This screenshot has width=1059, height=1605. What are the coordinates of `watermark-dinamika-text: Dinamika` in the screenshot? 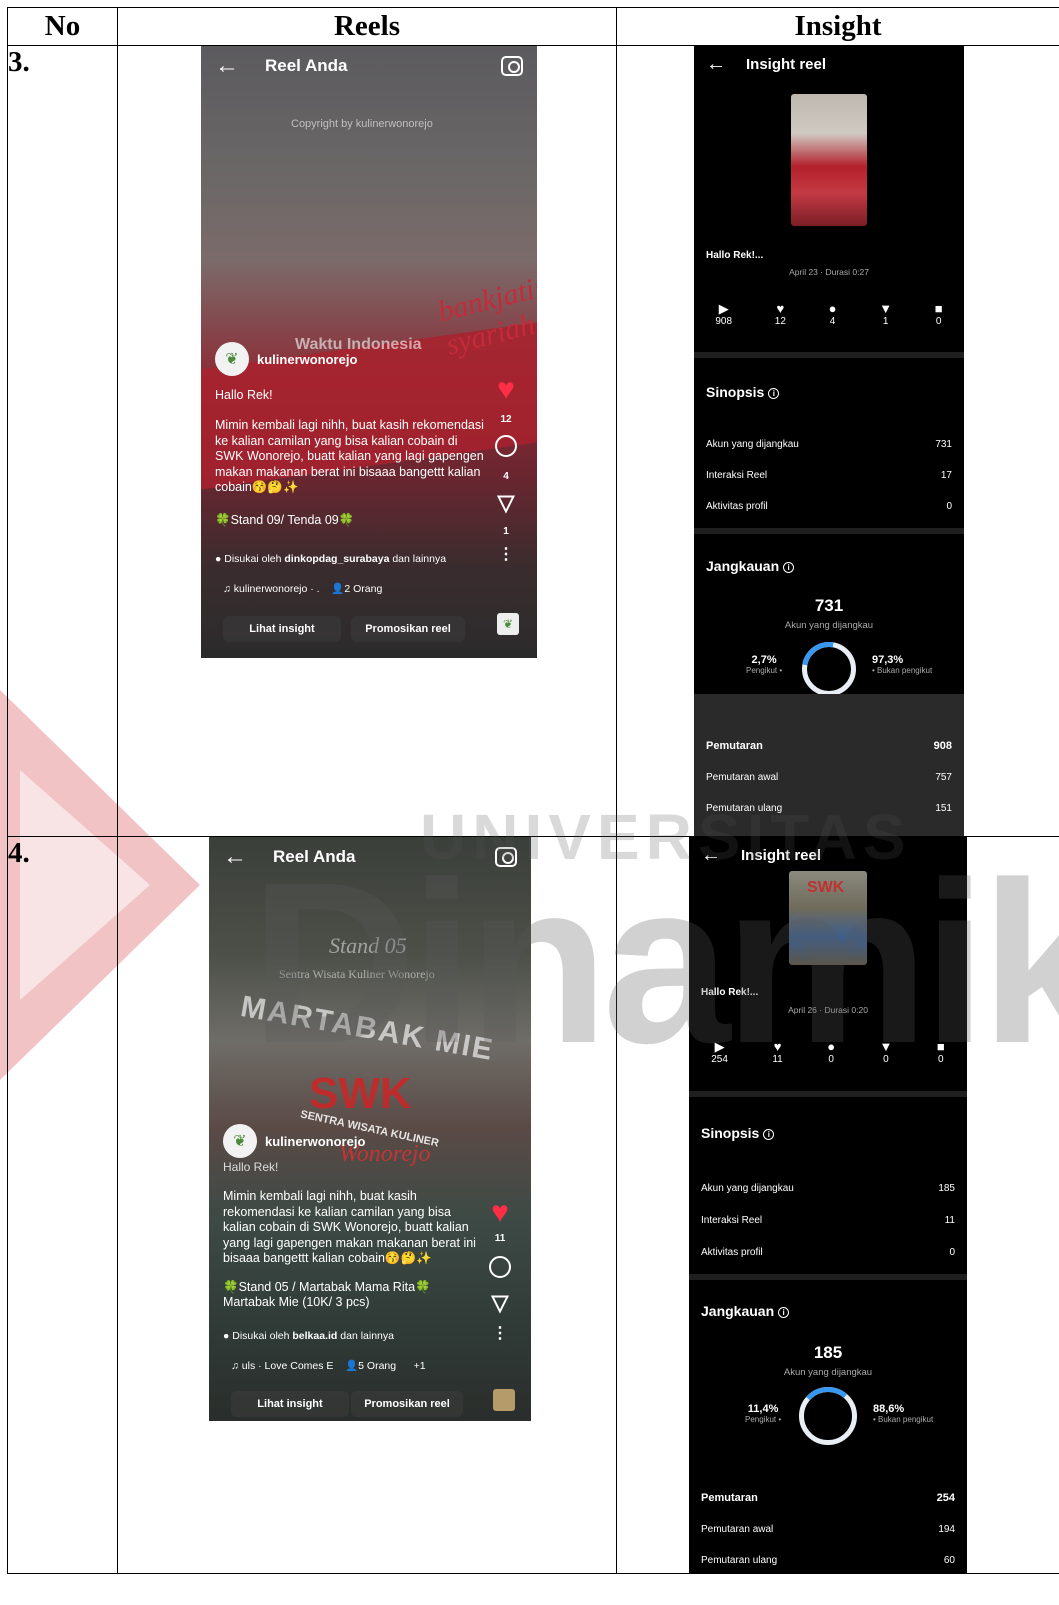 It's located at (654, 962).